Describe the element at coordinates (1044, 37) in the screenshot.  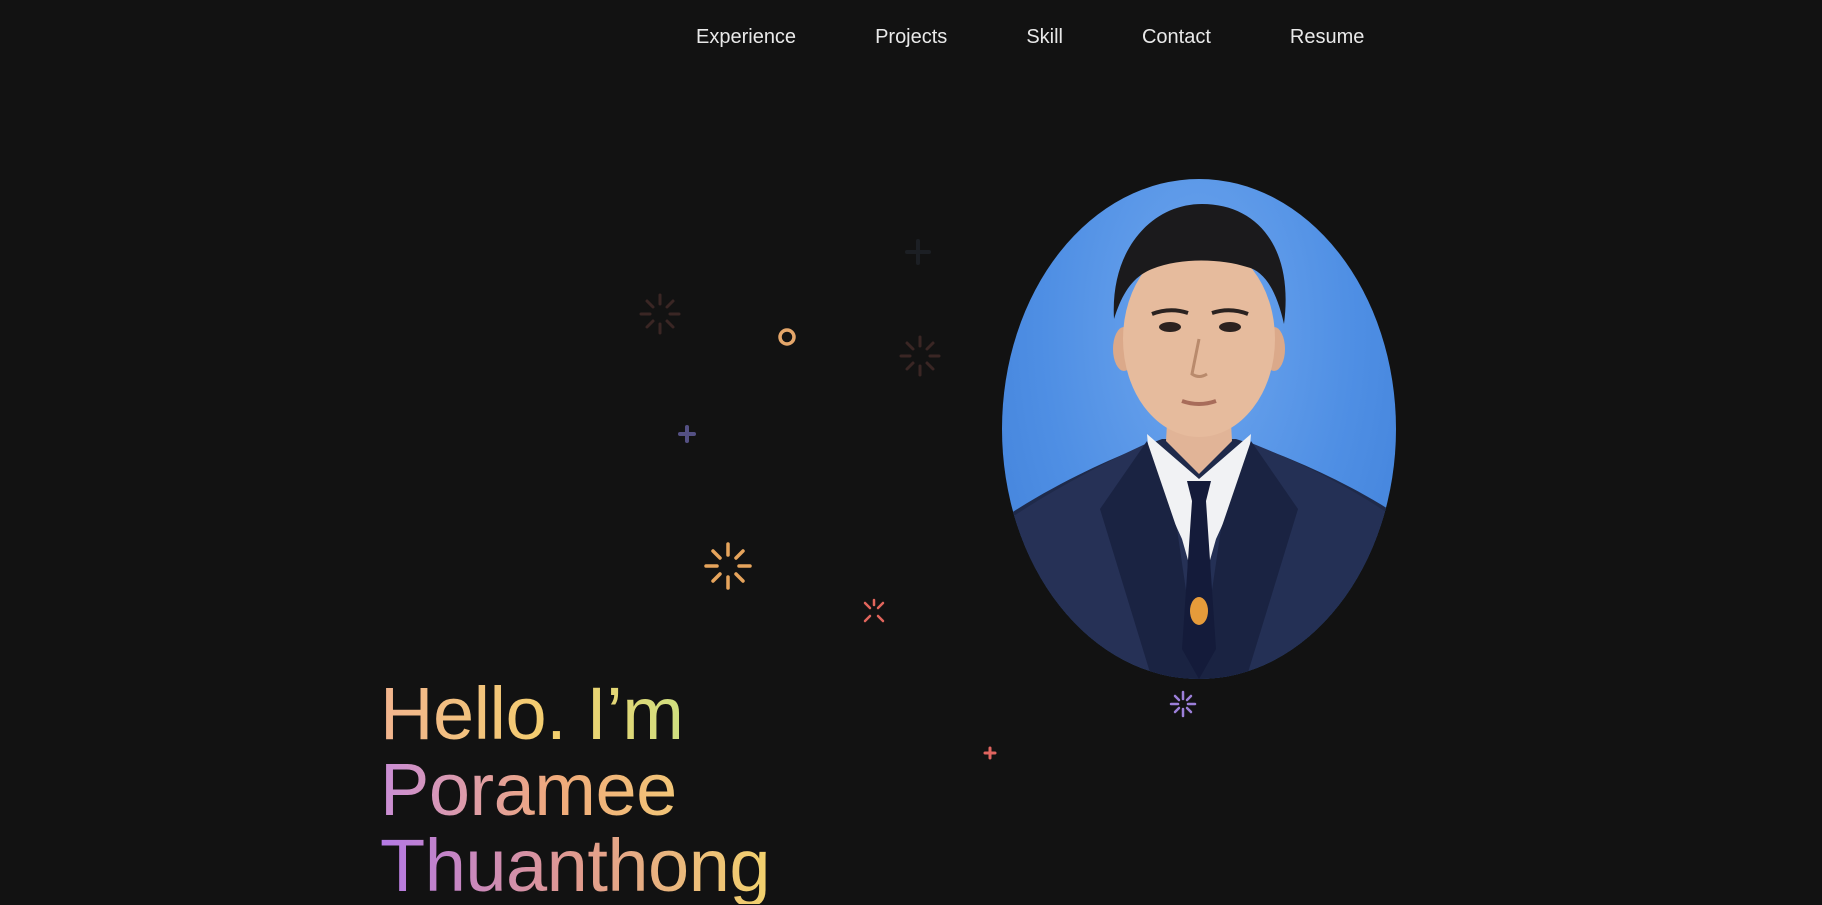
I see `nav-skill: Skill` at that location.